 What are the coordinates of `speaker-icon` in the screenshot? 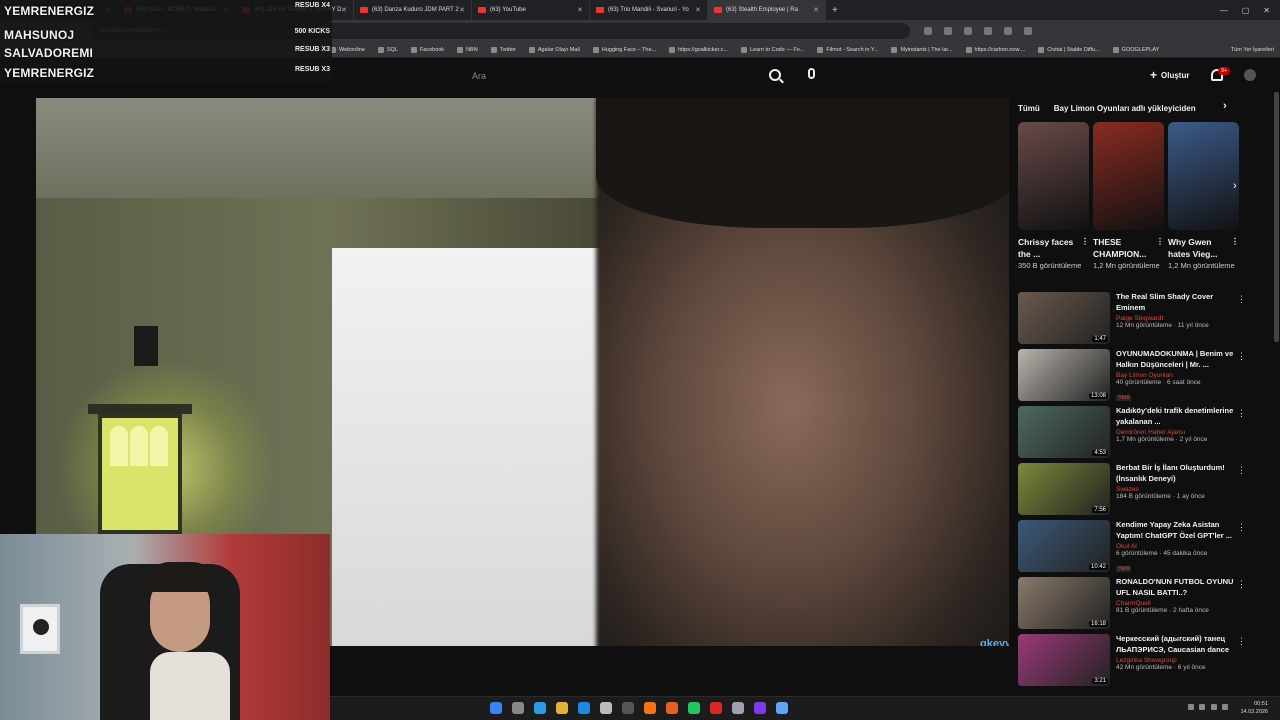 It's located at (1213, 707).